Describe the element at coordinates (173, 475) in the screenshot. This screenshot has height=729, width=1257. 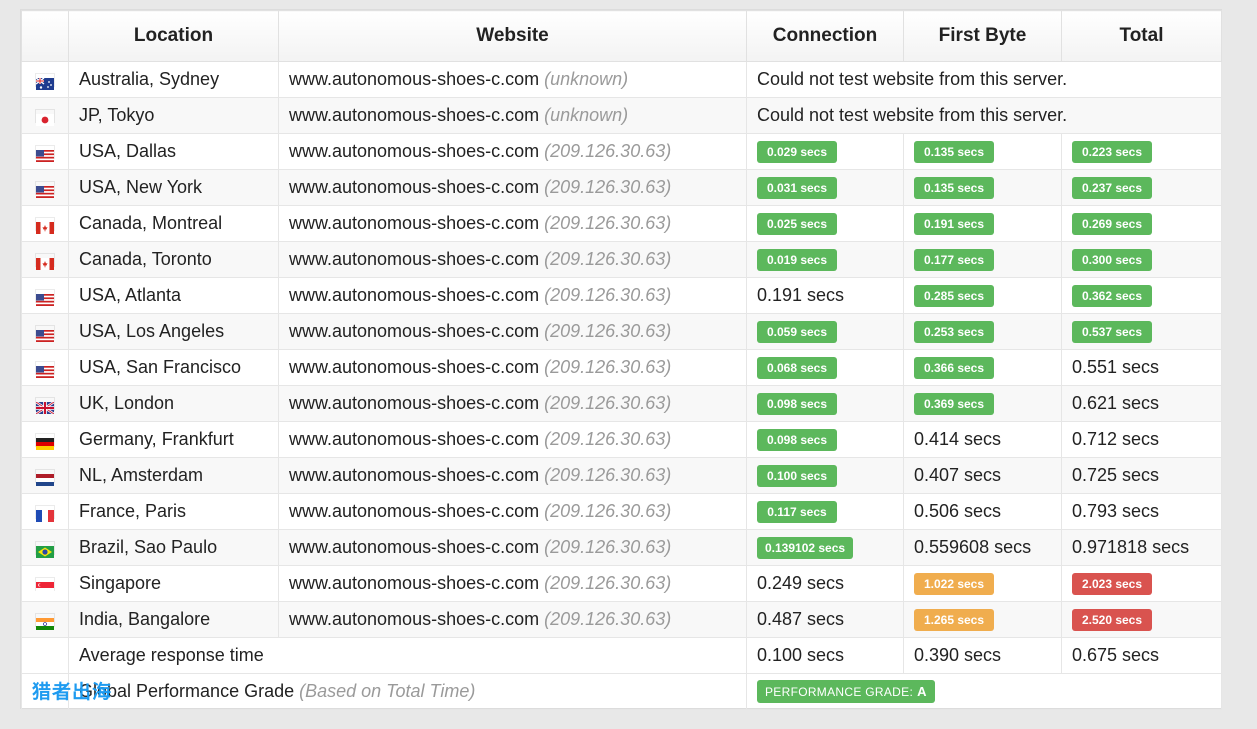
I see `location-cell: NL, Amsterdam` at that location.